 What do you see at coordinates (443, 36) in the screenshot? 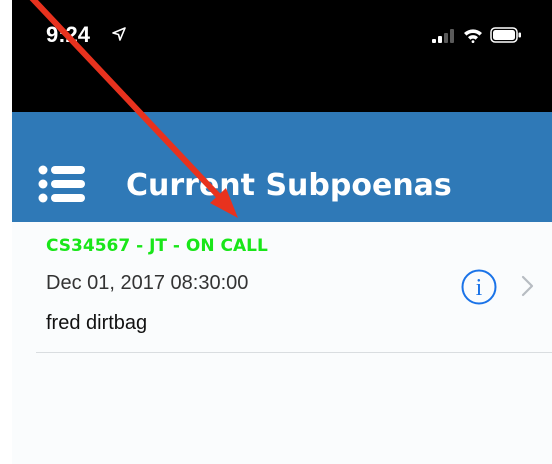
I see `cellular-signal-icon` at bounding box center [443, 36].